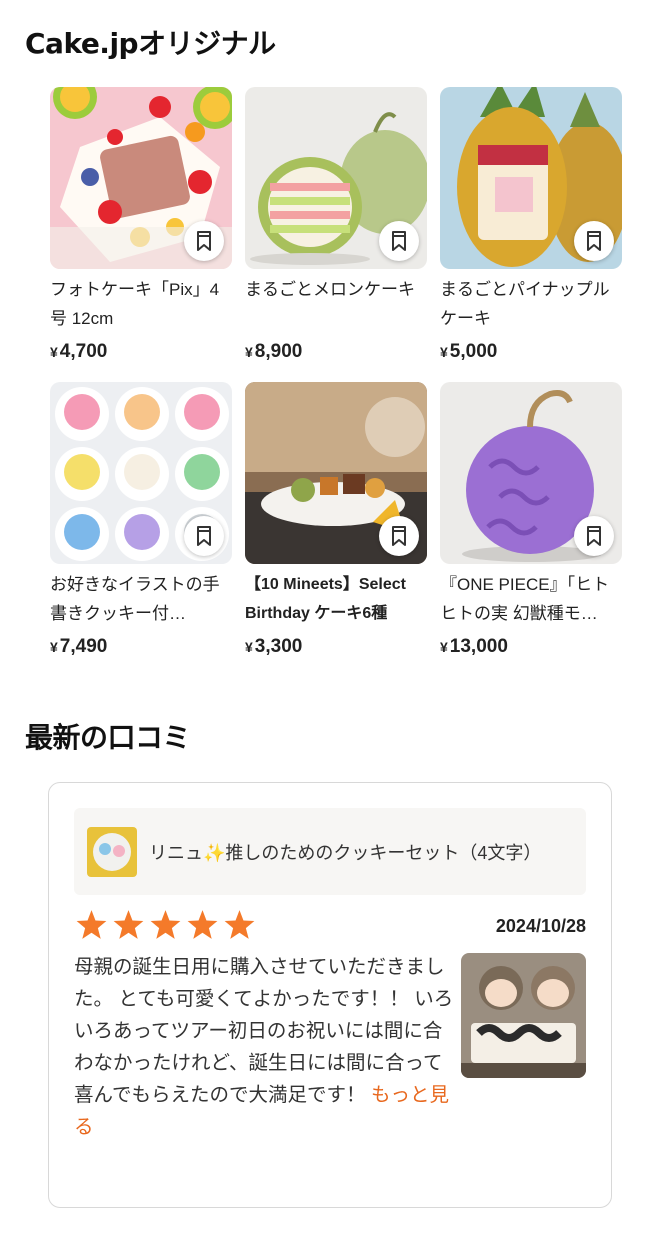  Describe the element at coordinates (345, 852) in the screenshot. I see `review-product-title: リニュ✨推しのためのクッキーセット（4文字）` at that location.